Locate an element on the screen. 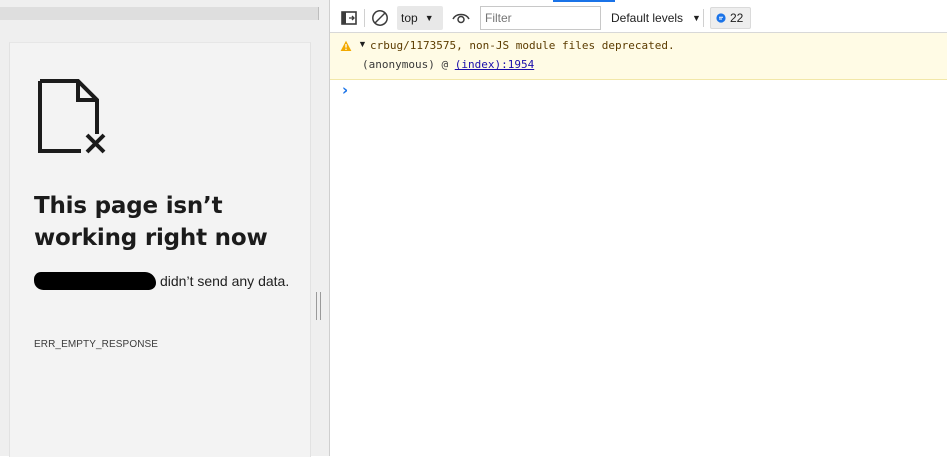  dock-side-button is located at coordinates (349, 18).